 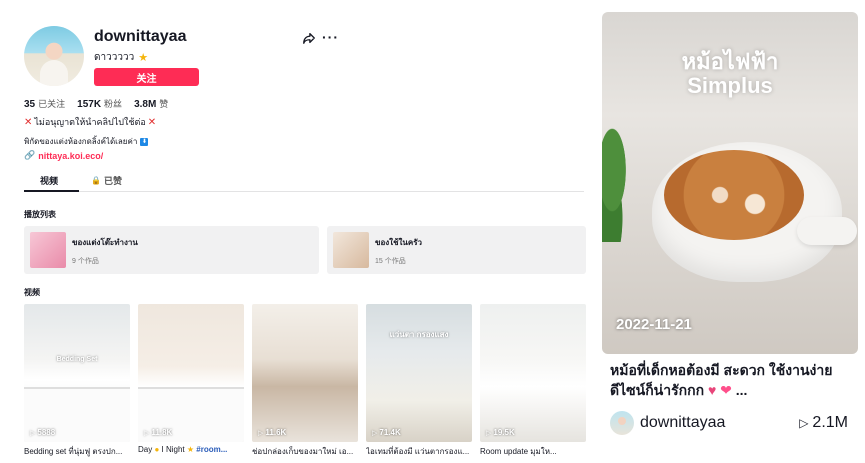 What do you see at coordinates (85, 261) in the screenshot?
I see `playlist-count: 9 个作品` at bounding box center [85, 261].